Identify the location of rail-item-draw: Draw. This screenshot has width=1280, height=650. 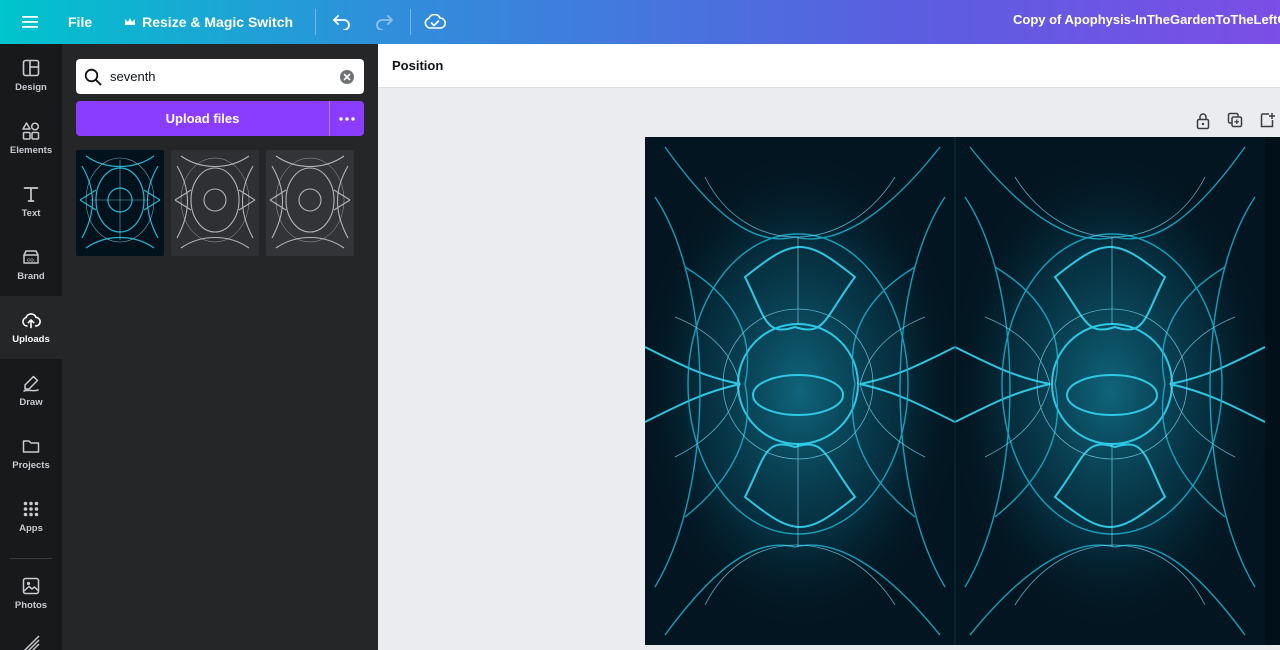
(31, 390).